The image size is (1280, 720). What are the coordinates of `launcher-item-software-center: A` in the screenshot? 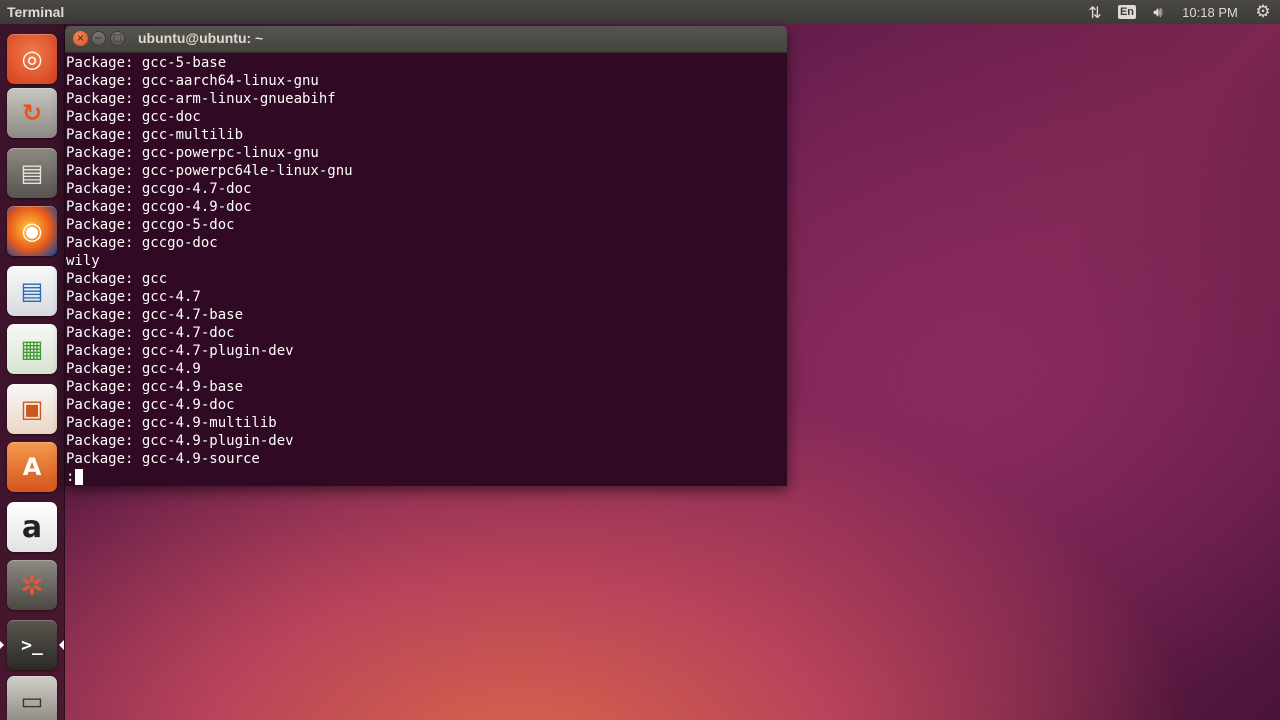 It's located at (32, 467).